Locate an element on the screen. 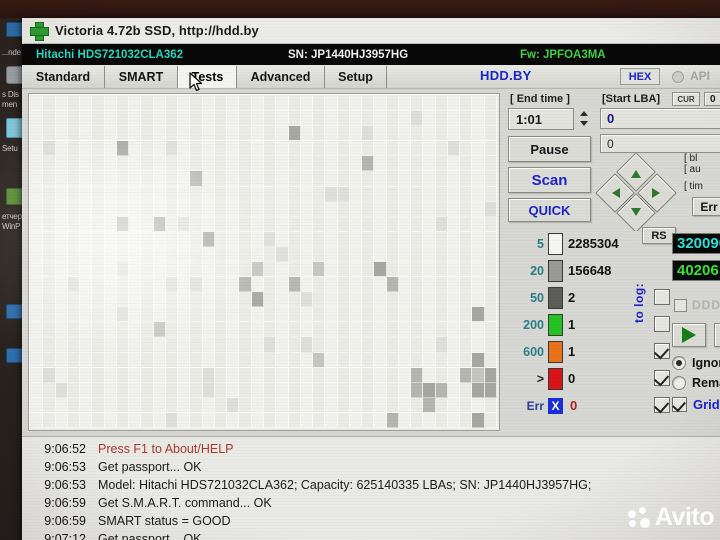 The width and height of the screenshot is (720, 540). stat-value: 1 is located at coordinates (572, 351).